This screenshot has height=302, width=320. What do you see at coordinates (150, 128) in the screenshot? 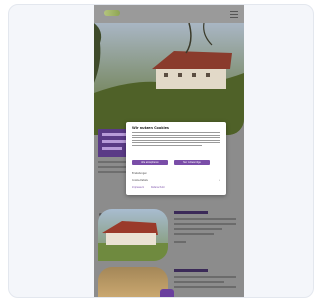
I see `dialog-title: Wir nutzen Cookies` at bounding box center [150, 128].